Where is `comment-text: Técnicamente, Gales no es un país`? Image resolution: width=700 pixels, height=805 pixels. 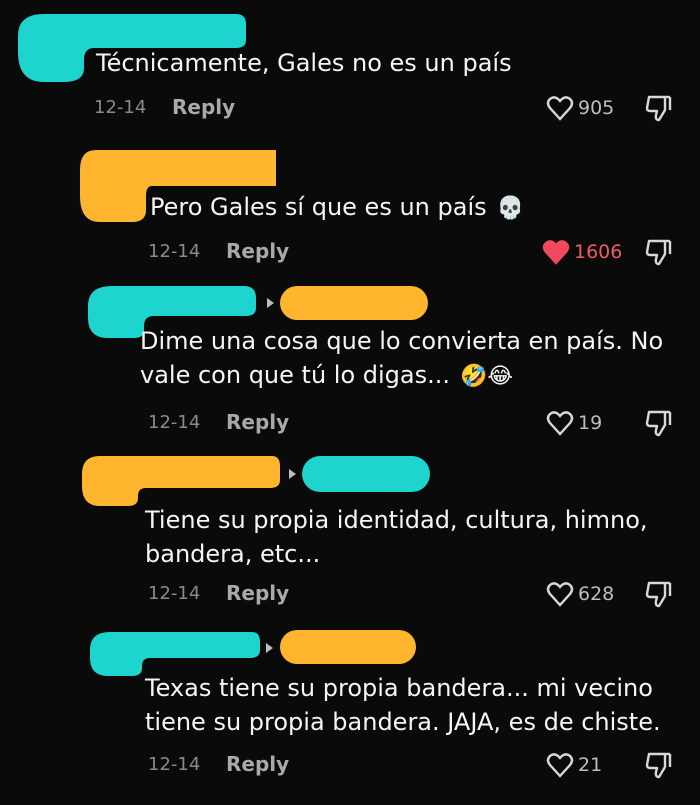
comment-text: Técnicamente, Gales no es un país is located at coordinates (304, 63).